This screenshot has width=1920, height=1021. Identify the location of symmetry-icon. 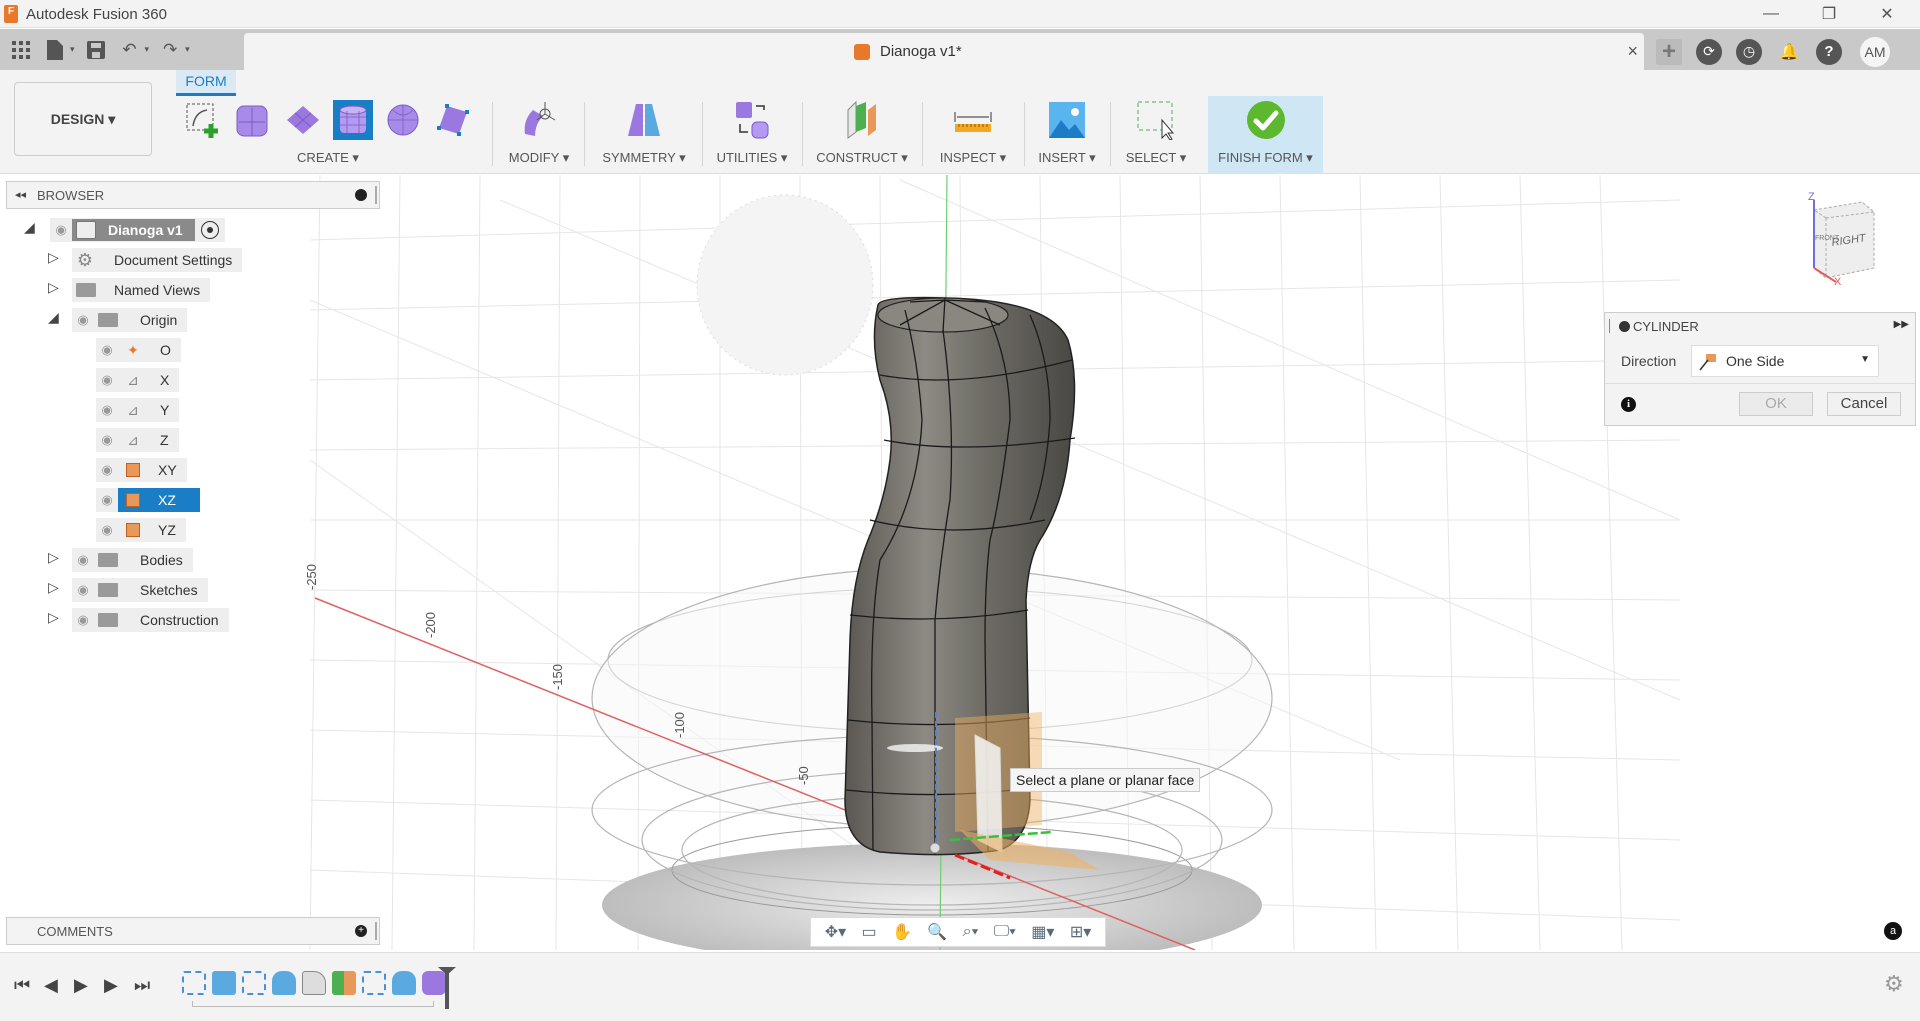
(644, 120).